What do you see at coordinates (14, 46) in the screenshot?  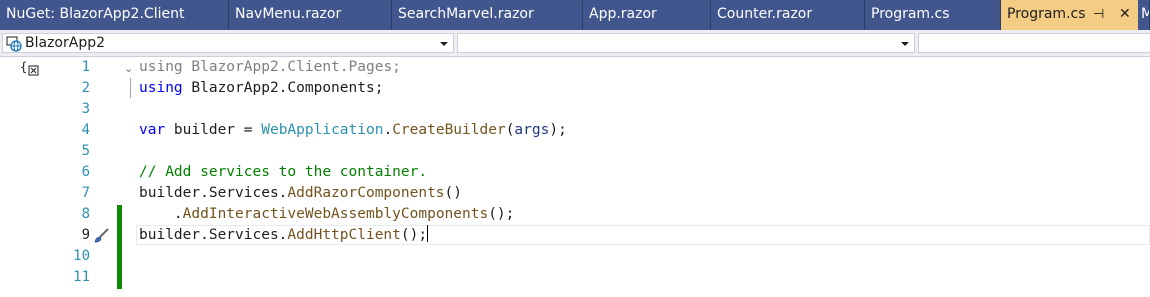 I see `project-globe-icon` at bounding box center [14, 46].